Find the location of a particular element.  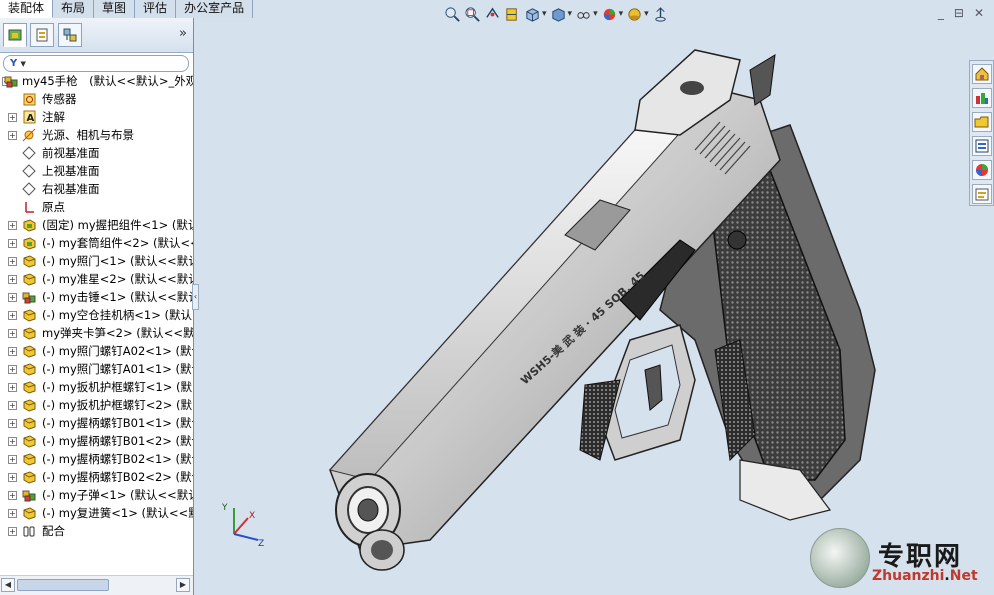

tree-item: + 光源、相机与布景 is located at coordinates (96, 135).